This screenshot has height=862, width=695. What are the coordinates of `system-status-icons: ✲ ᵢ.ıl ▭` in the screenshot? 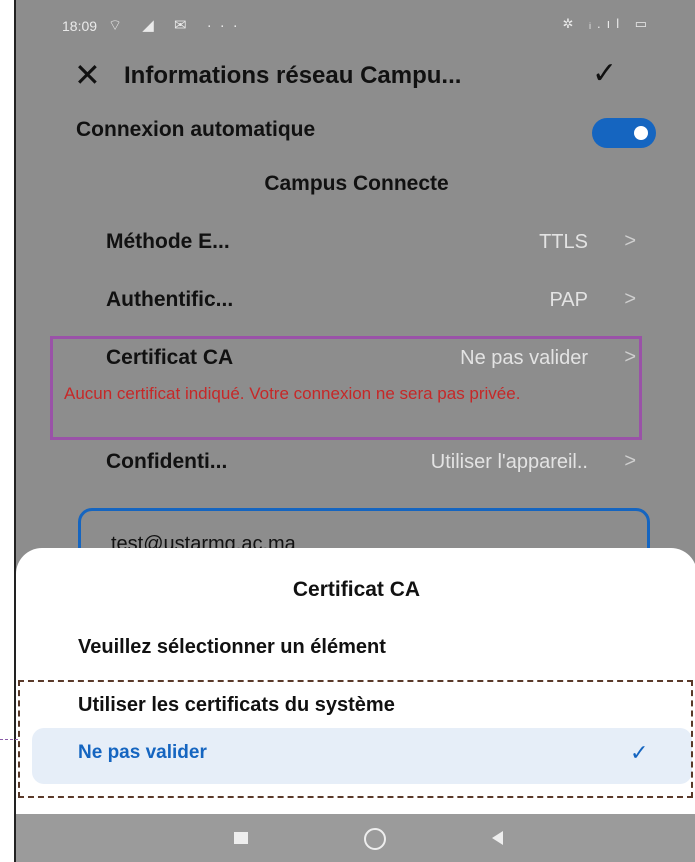 It's located at (607, 23).